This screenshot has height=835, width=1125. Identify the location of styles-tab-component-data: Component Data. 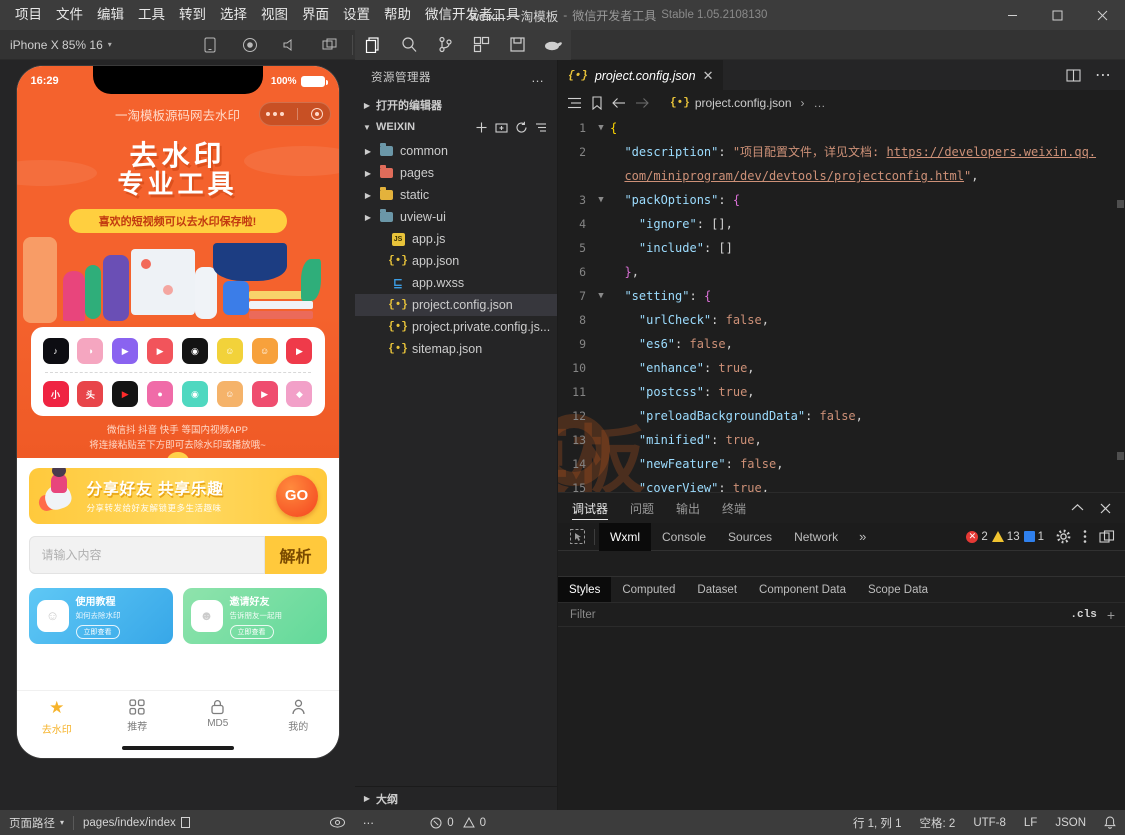
(802, 589).